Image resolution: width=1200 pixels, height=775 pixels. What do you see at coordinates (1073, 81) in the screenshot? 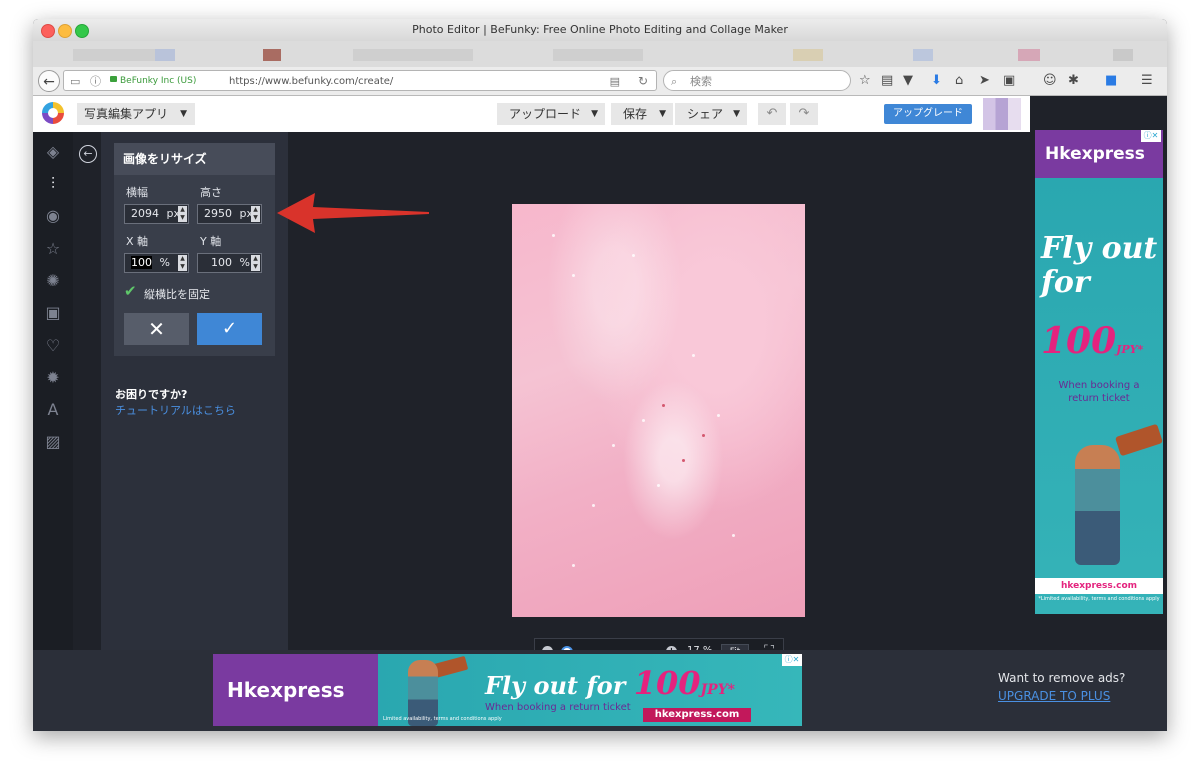
I see `extension-icon: ✱` at bounding box center [1073, 81].